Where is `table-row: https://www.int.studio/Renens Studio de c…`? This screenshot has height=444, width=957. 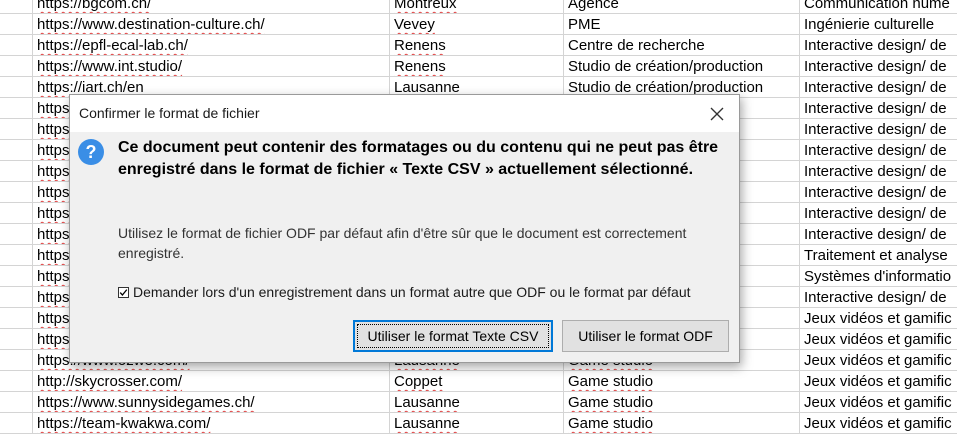 table-row: https://www.int.studio/Renens Studio de c… is located at coordinates (478, 66).